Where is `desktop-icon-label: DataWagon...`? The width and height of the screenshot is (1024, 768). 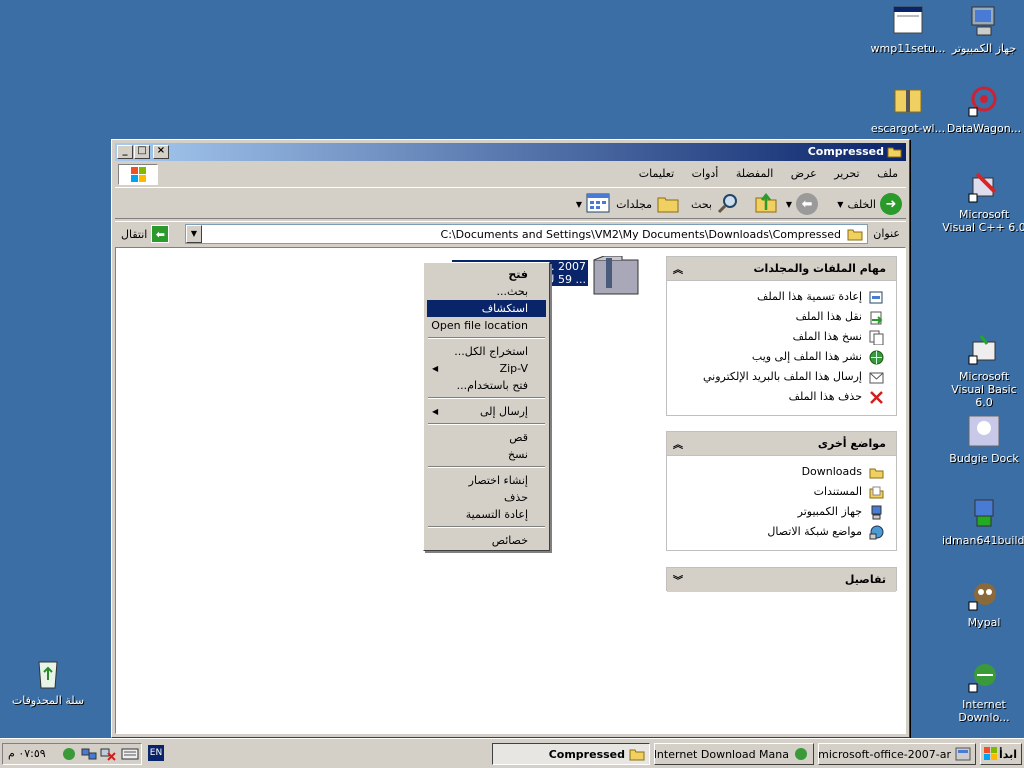
desktop-icon-label: DataWagon... is located at coordinates (984, 128).